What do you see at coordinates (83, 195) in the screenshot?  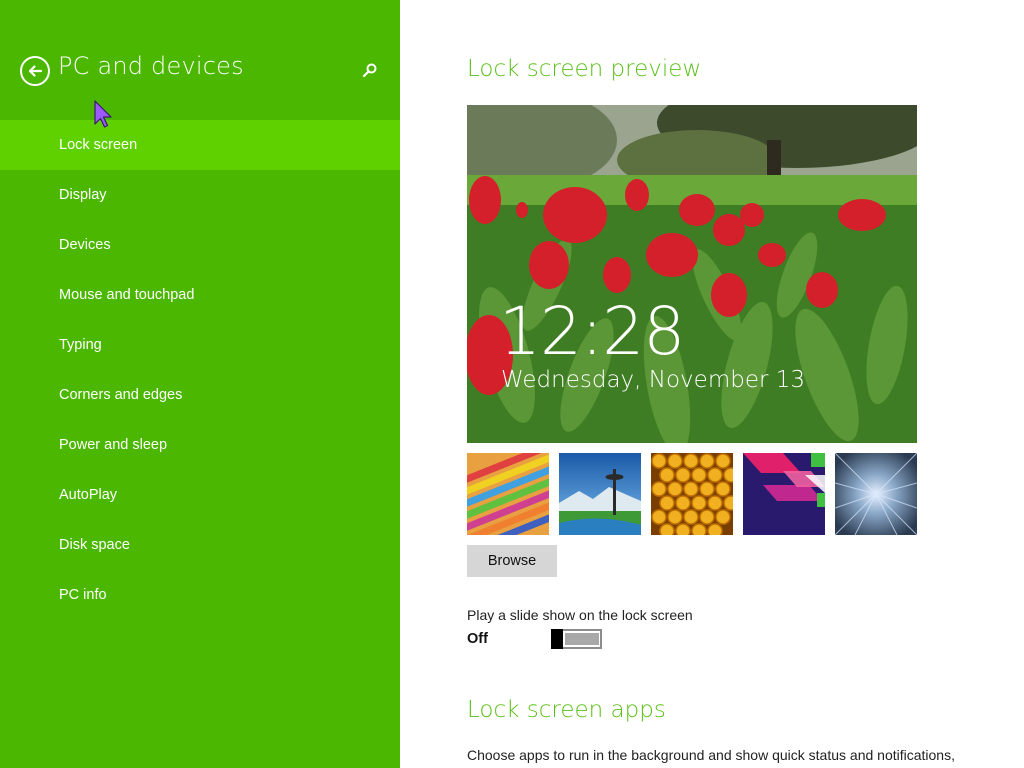 I see `sidebar-item-label: Display` at bounding box center [83, 195].